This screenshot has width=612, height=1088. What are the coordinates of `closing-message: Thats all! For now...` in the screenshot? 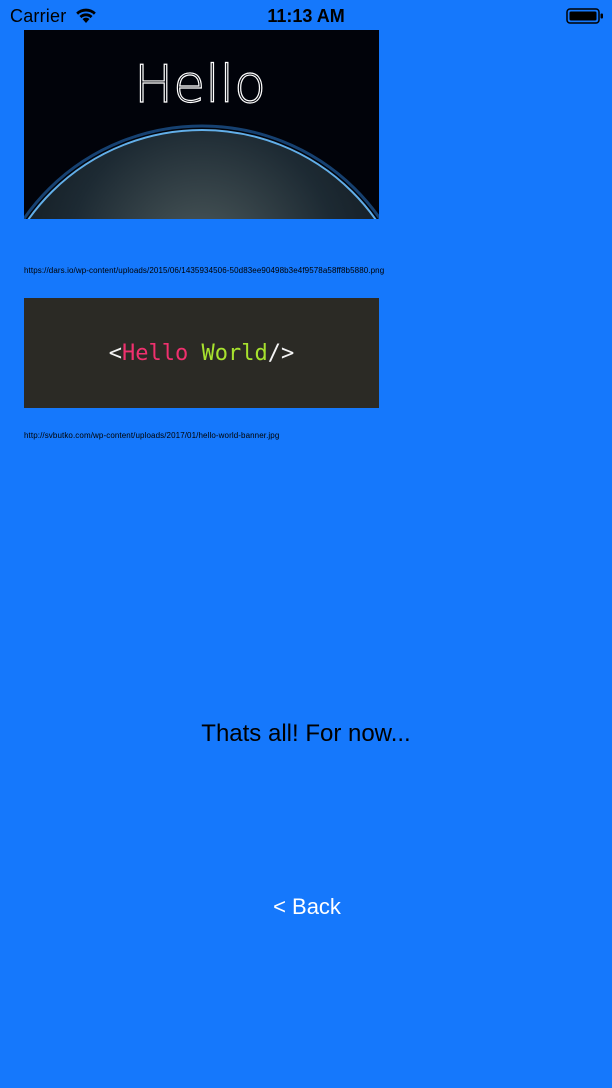 It's located at (306, 733).